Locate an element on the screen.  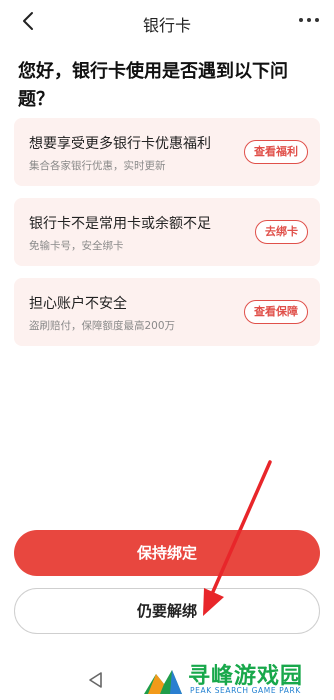
keep-binding-button: 保持绑定 is located at coordinates (167, 553).